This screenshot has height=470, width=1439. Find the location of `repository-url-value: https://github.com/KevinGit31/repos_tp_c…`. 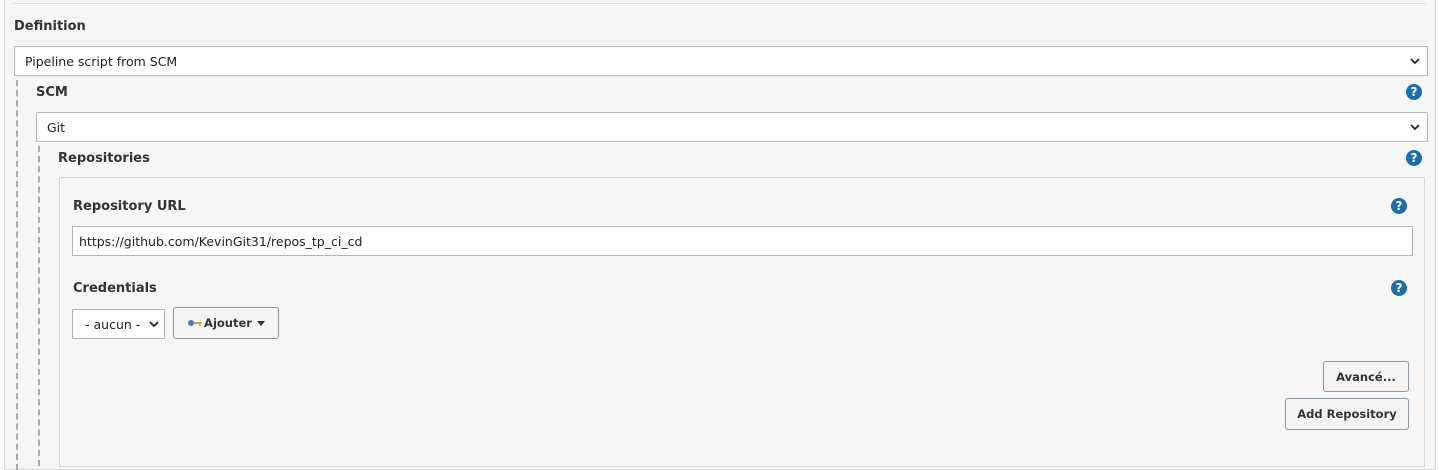

repository-url-value: https://github.com/KevinGit31/repos_tp_c… is located at coordinates (221, 241).